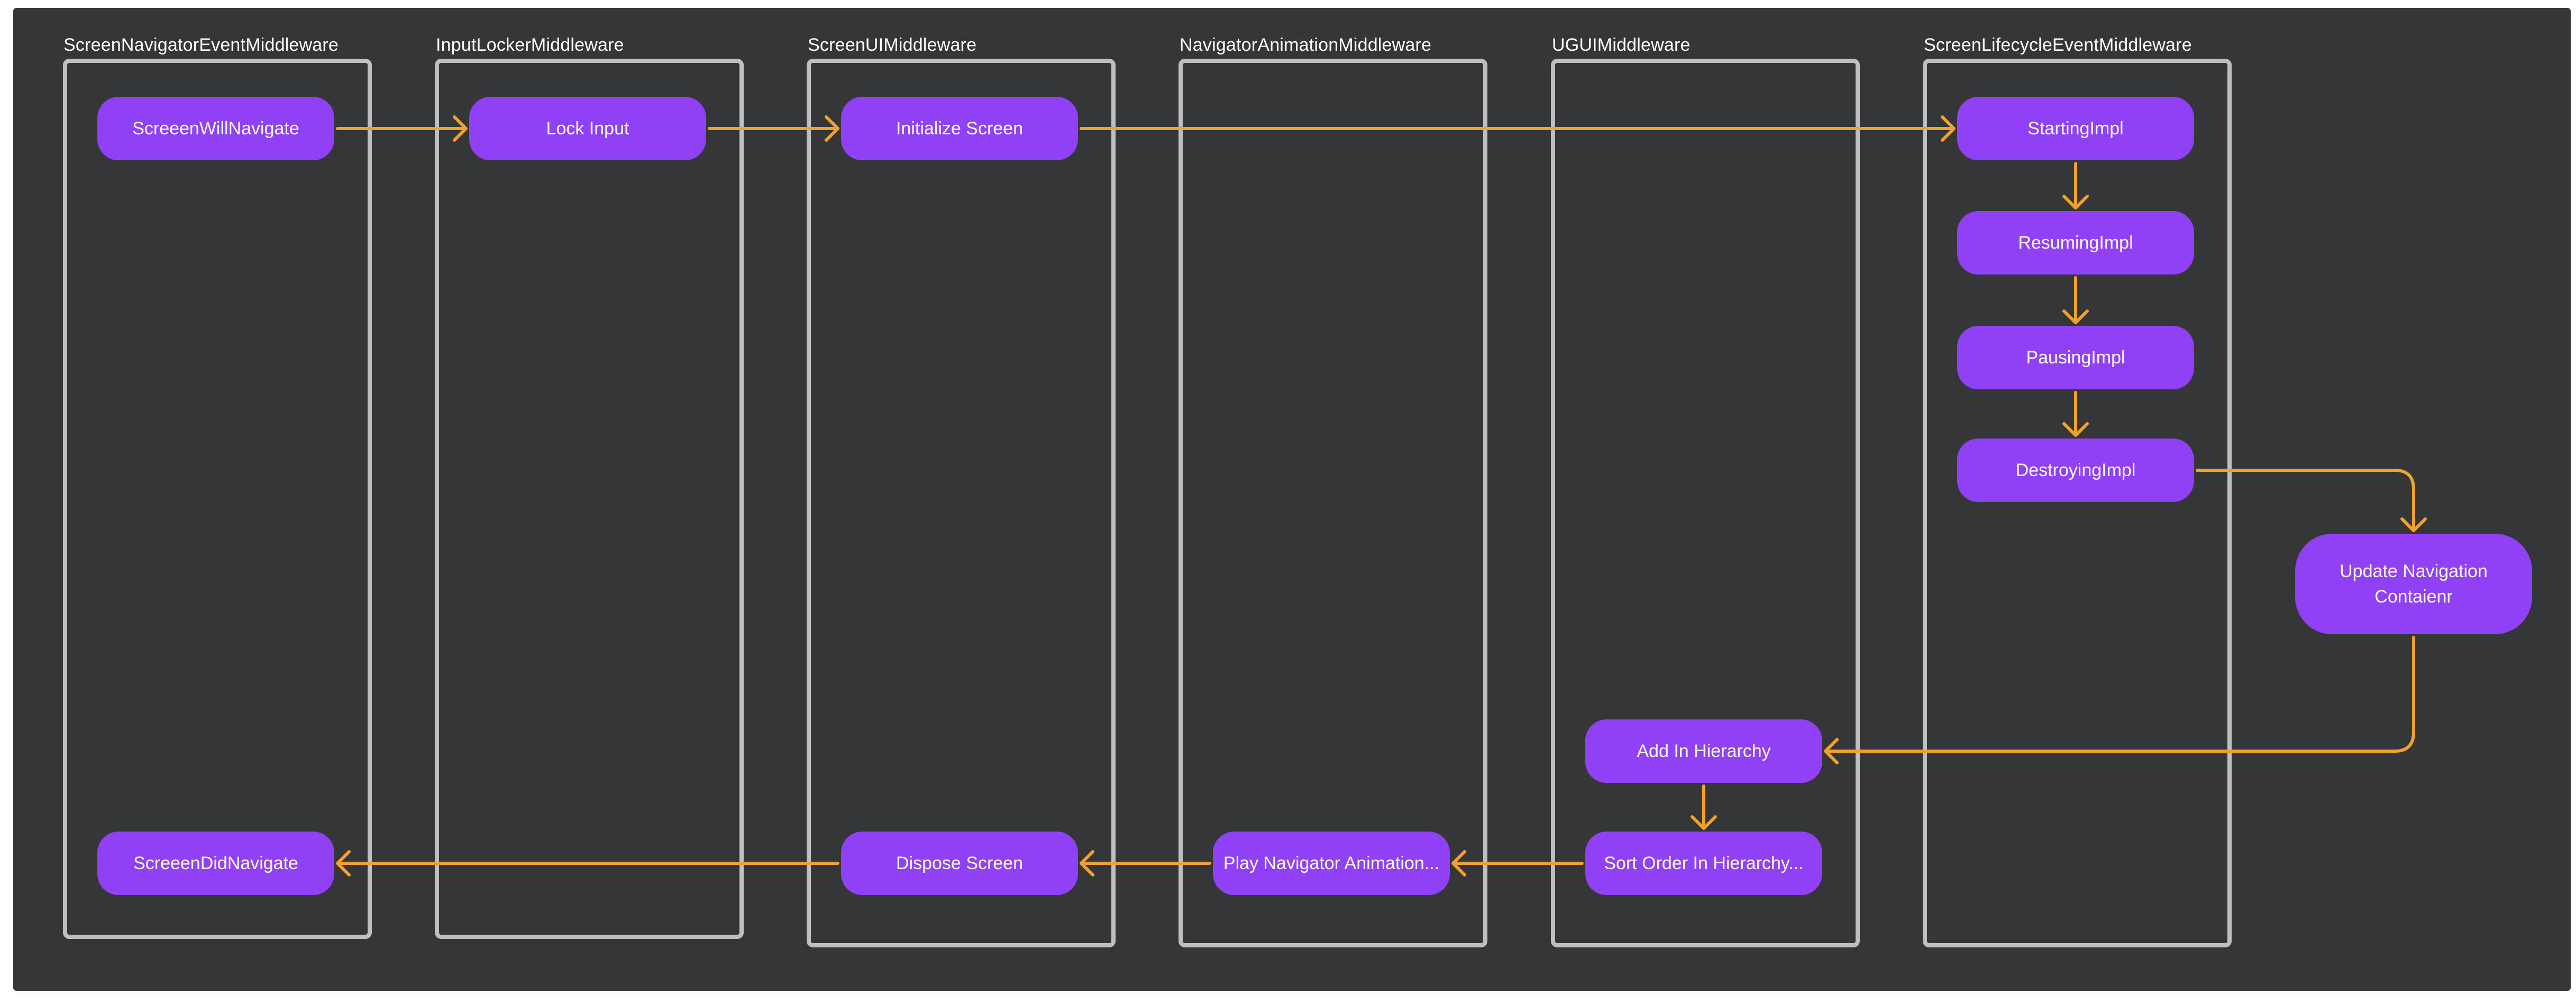 The width and height of the screenshot is (2576, 1004). I want to click on node-pausing-impl: PausingImpl, so click(2075, 357).